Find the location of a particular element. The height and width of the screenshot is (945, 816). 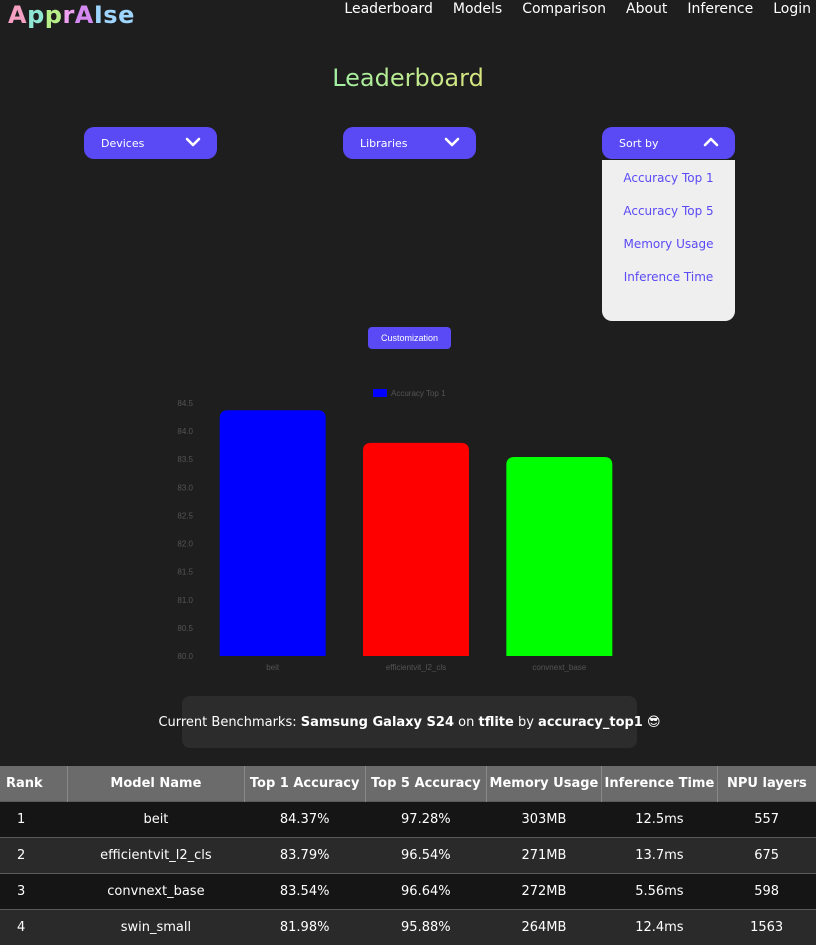

cell-npu: 1563 is located at coordinates (766, 927).